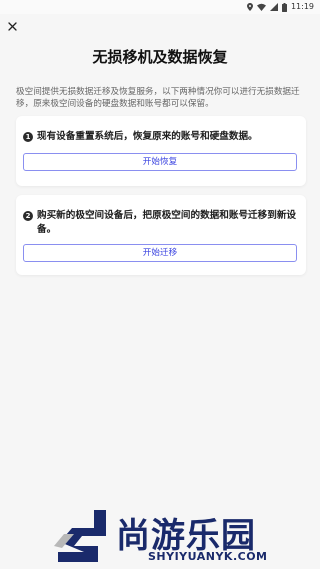 The image size is (320, 569). I want to click on option-number-badge: 2, so click(28, 216).